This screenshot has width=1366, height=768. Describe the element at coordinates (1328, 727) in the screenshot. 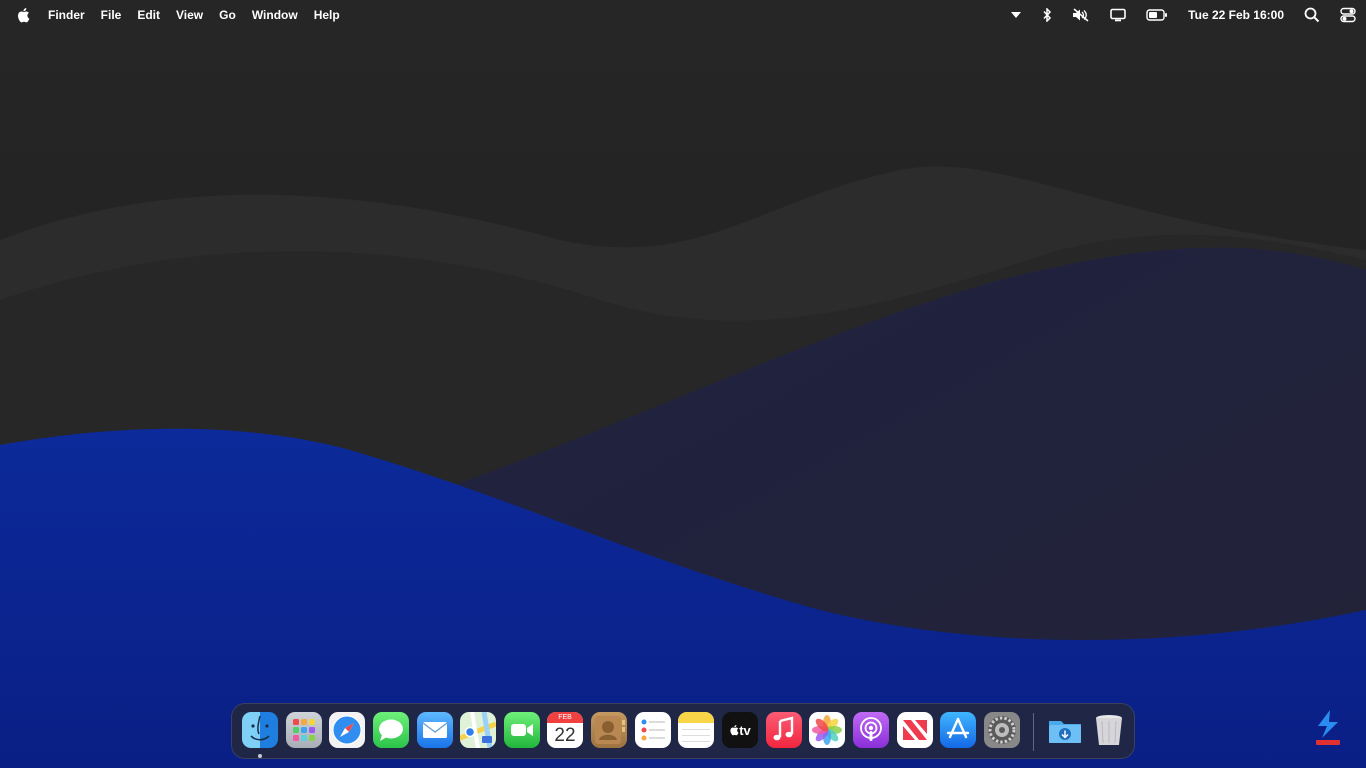

I see `channel-watermark-logo` at that location.